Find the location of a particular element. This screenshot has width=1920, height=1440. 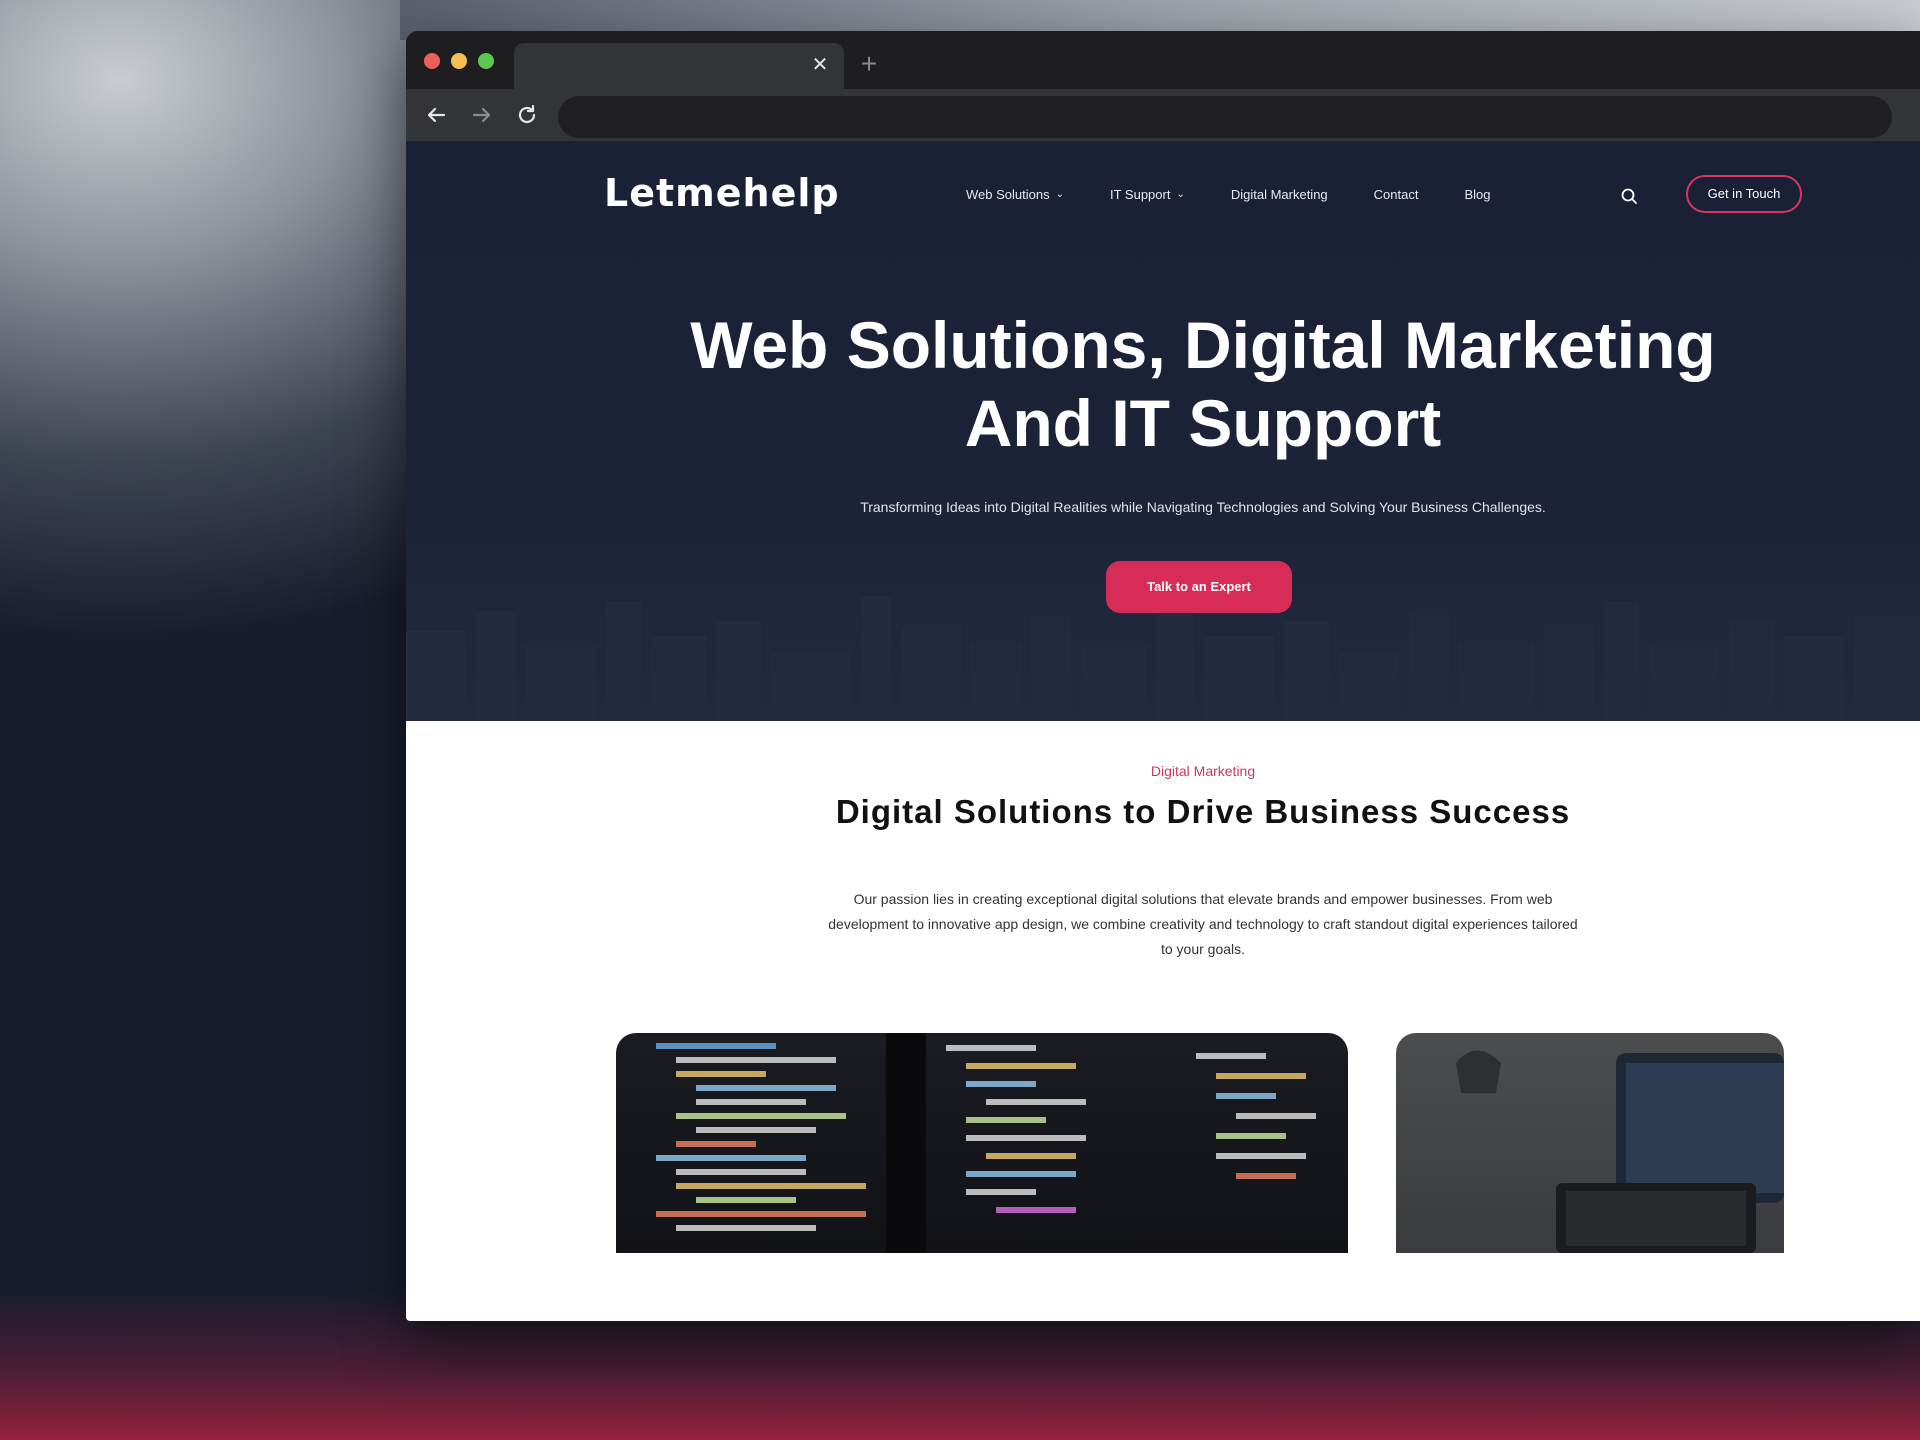

hero-title-line2: And IT Support is located at coordinates (1203, 423).